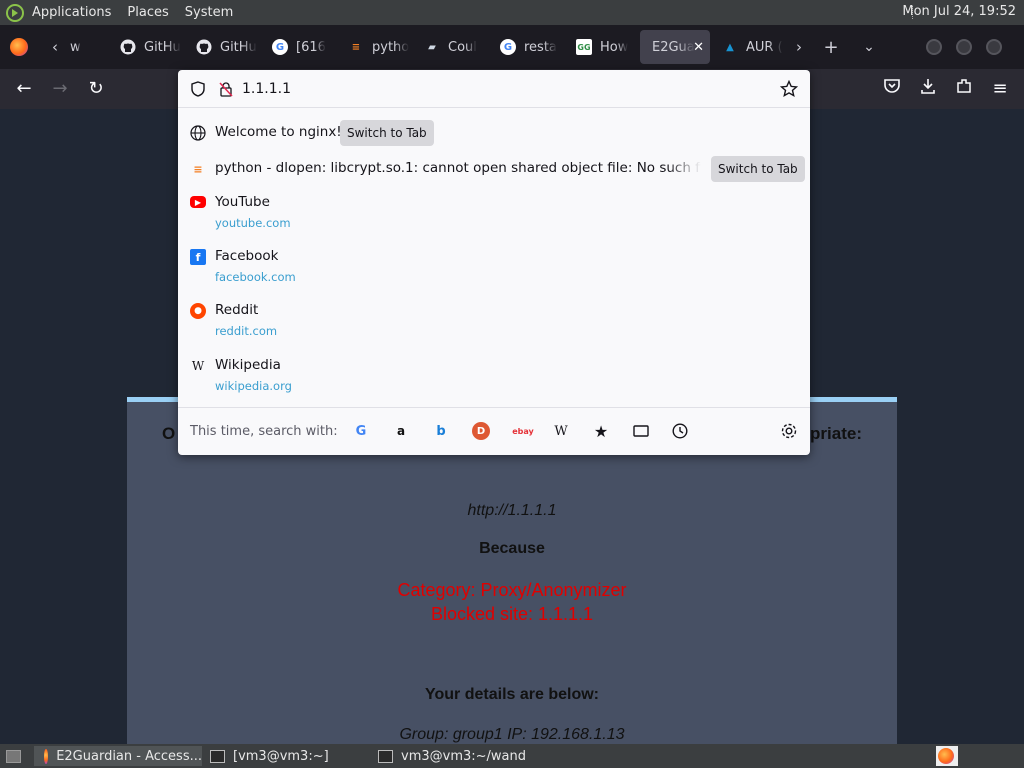 This screenshot has height=768, width=1024. I want to click on bookmark-star-icon, so click(789, 89).